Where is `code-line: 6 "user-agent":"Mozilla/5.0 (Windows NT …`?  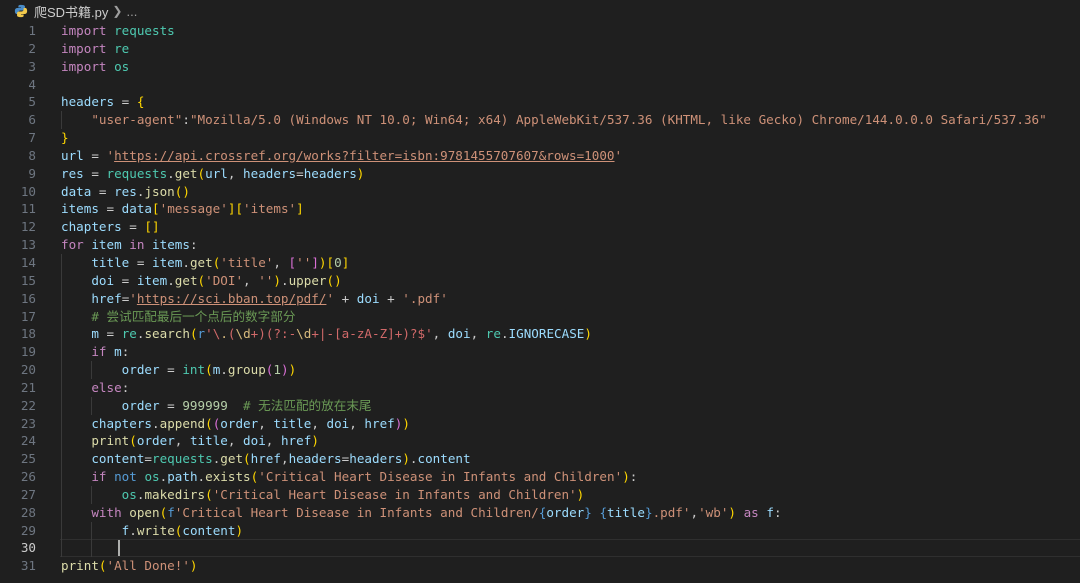 code-line: 6 "user-agent":"Mozilla/5.0 (Windows NT … is located at coordinates (540, 120).